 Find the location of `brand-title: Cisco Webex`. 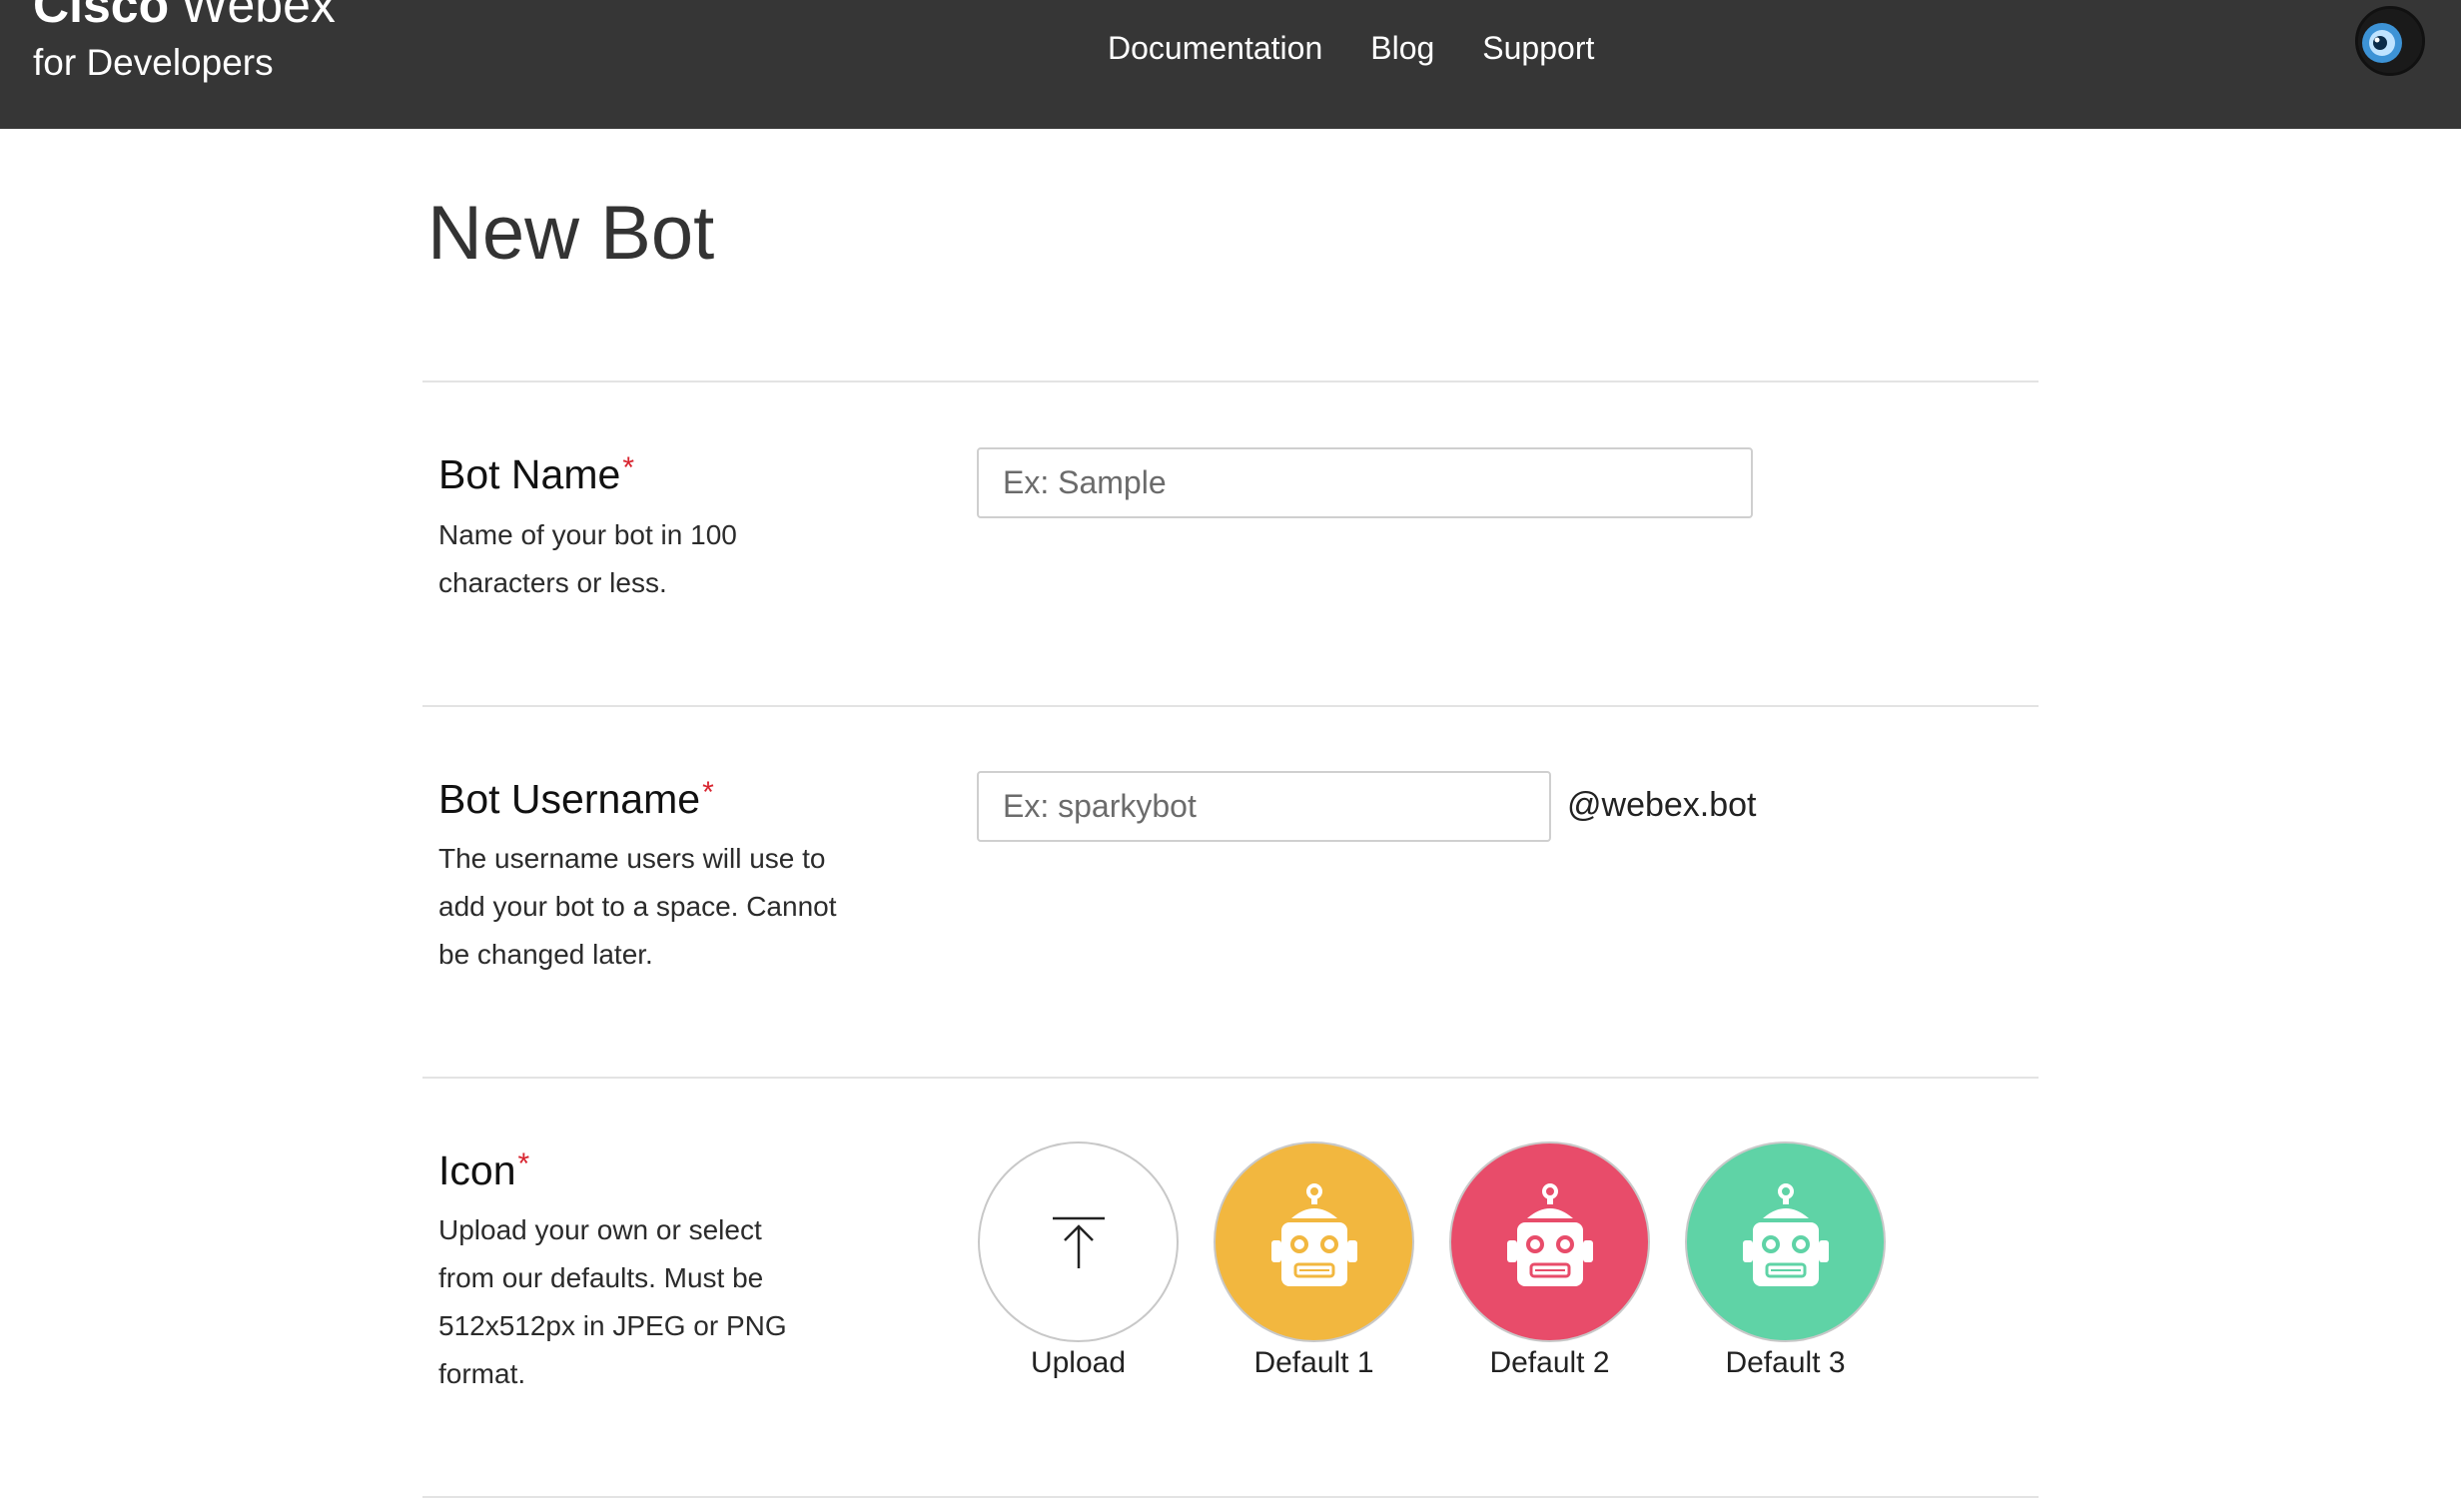

brand-title: Cisco Webex is located at coordinates (185, 15).